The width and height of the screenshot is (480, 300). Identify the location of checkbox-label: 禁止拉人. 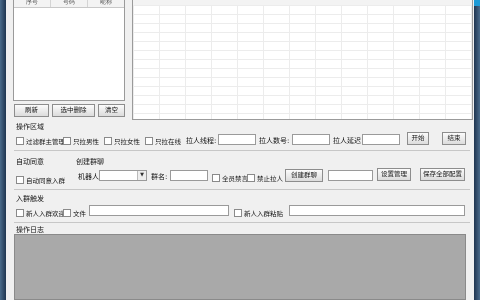
(270, 179).